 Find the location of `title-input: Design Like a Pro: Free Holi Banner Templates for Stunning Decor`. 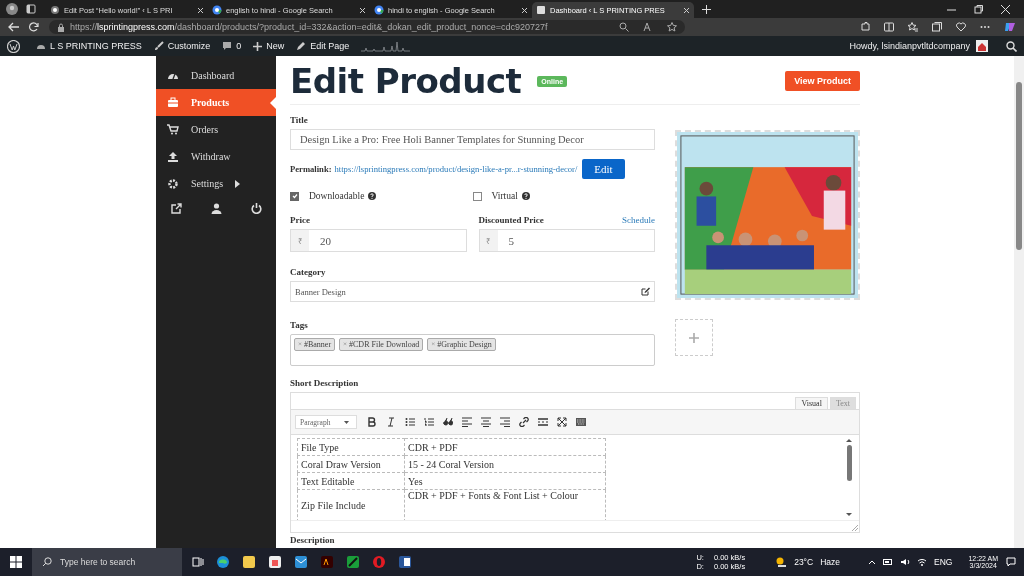

title-input: Design Like a Pro: Free Holi Banner Templates for Stunning Decor is located at coordinates (472, 139).